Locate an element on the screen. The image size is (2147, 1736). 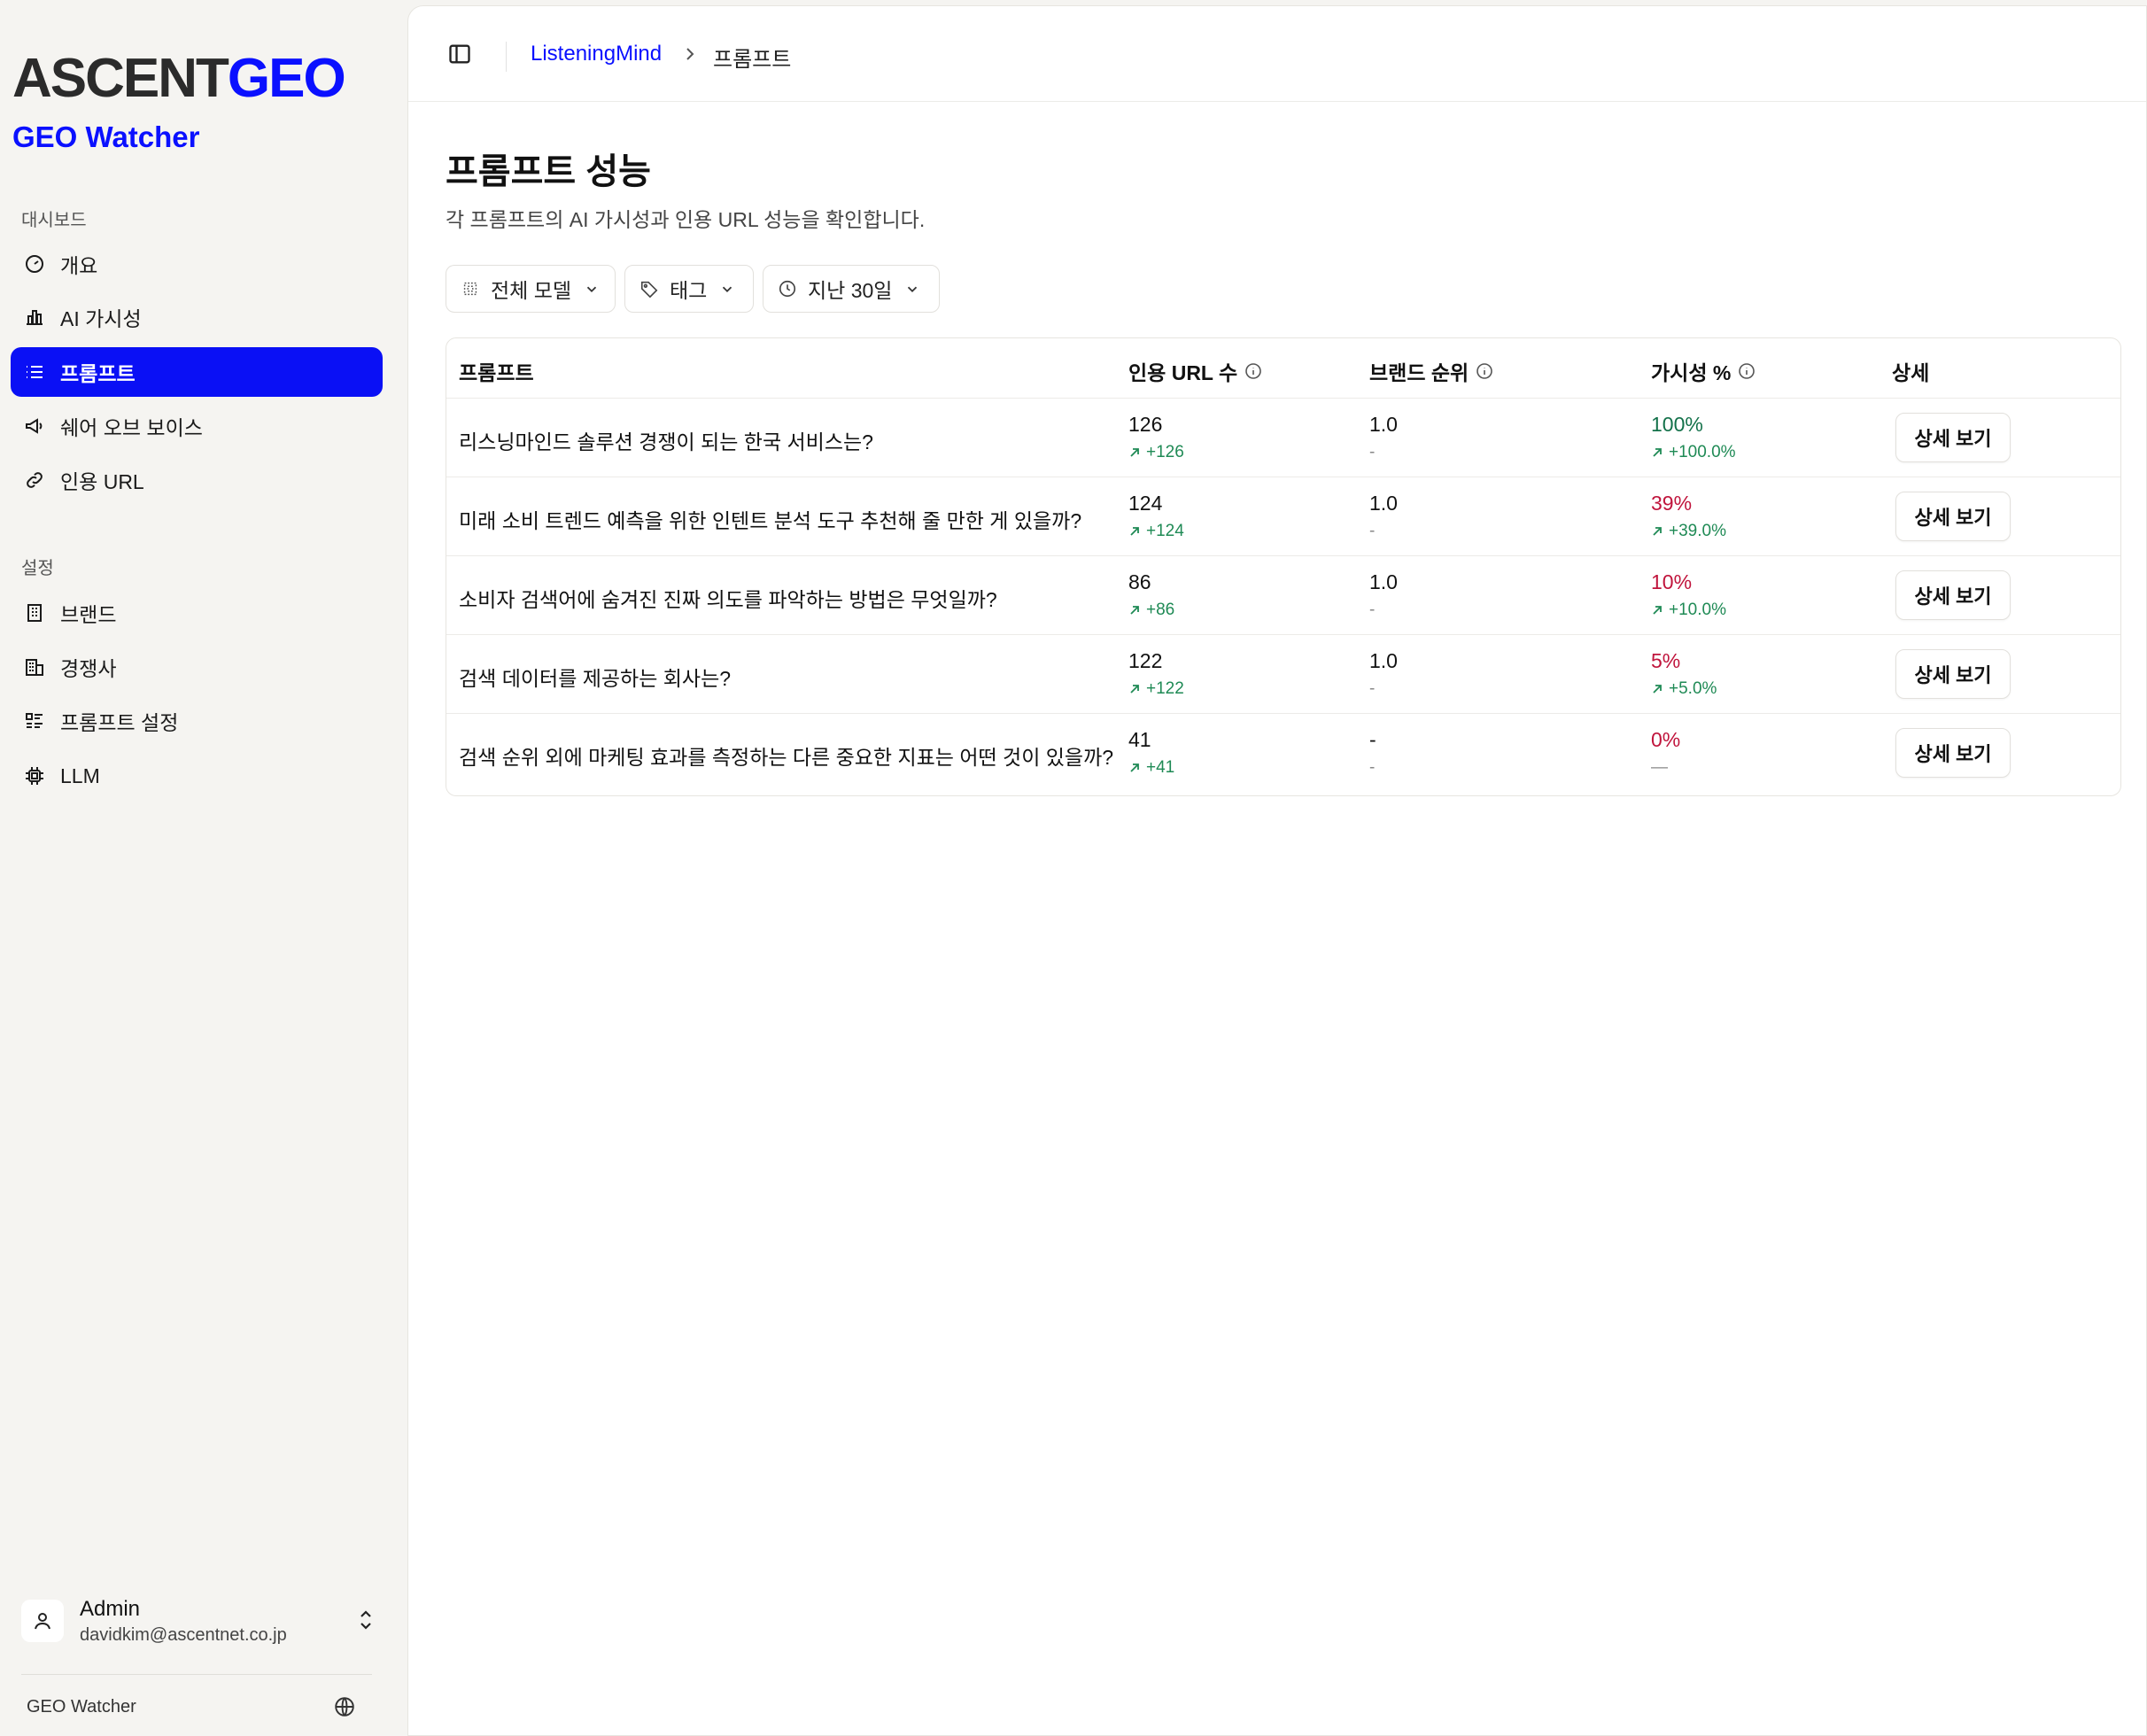
sidebar-item-share-of-voice: 쉐어 오브 보이스 is located at coordinates (197, 426).